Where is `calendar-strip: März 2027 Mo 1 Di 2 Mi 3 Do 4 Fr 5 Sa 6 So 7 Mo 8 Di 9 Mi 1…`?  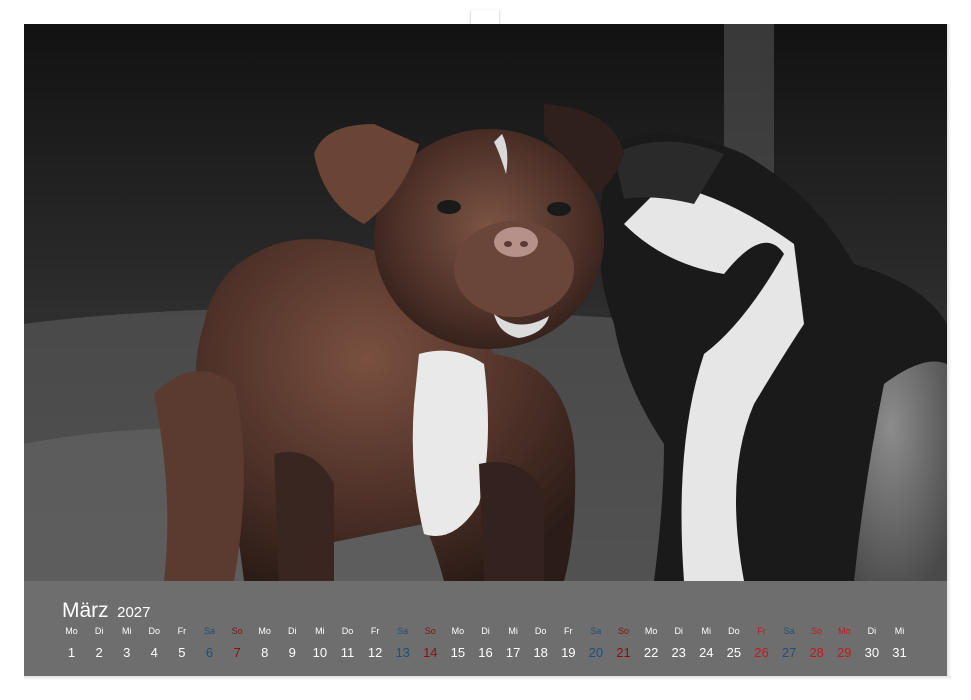
calendar-strip: März 2027 Mo 1 Di 2 Mi 3 Do 4 Fr 5 Sa 6 So 7 Mo 8 Di 9 Mi 1… is located at coordinates (485, 628).